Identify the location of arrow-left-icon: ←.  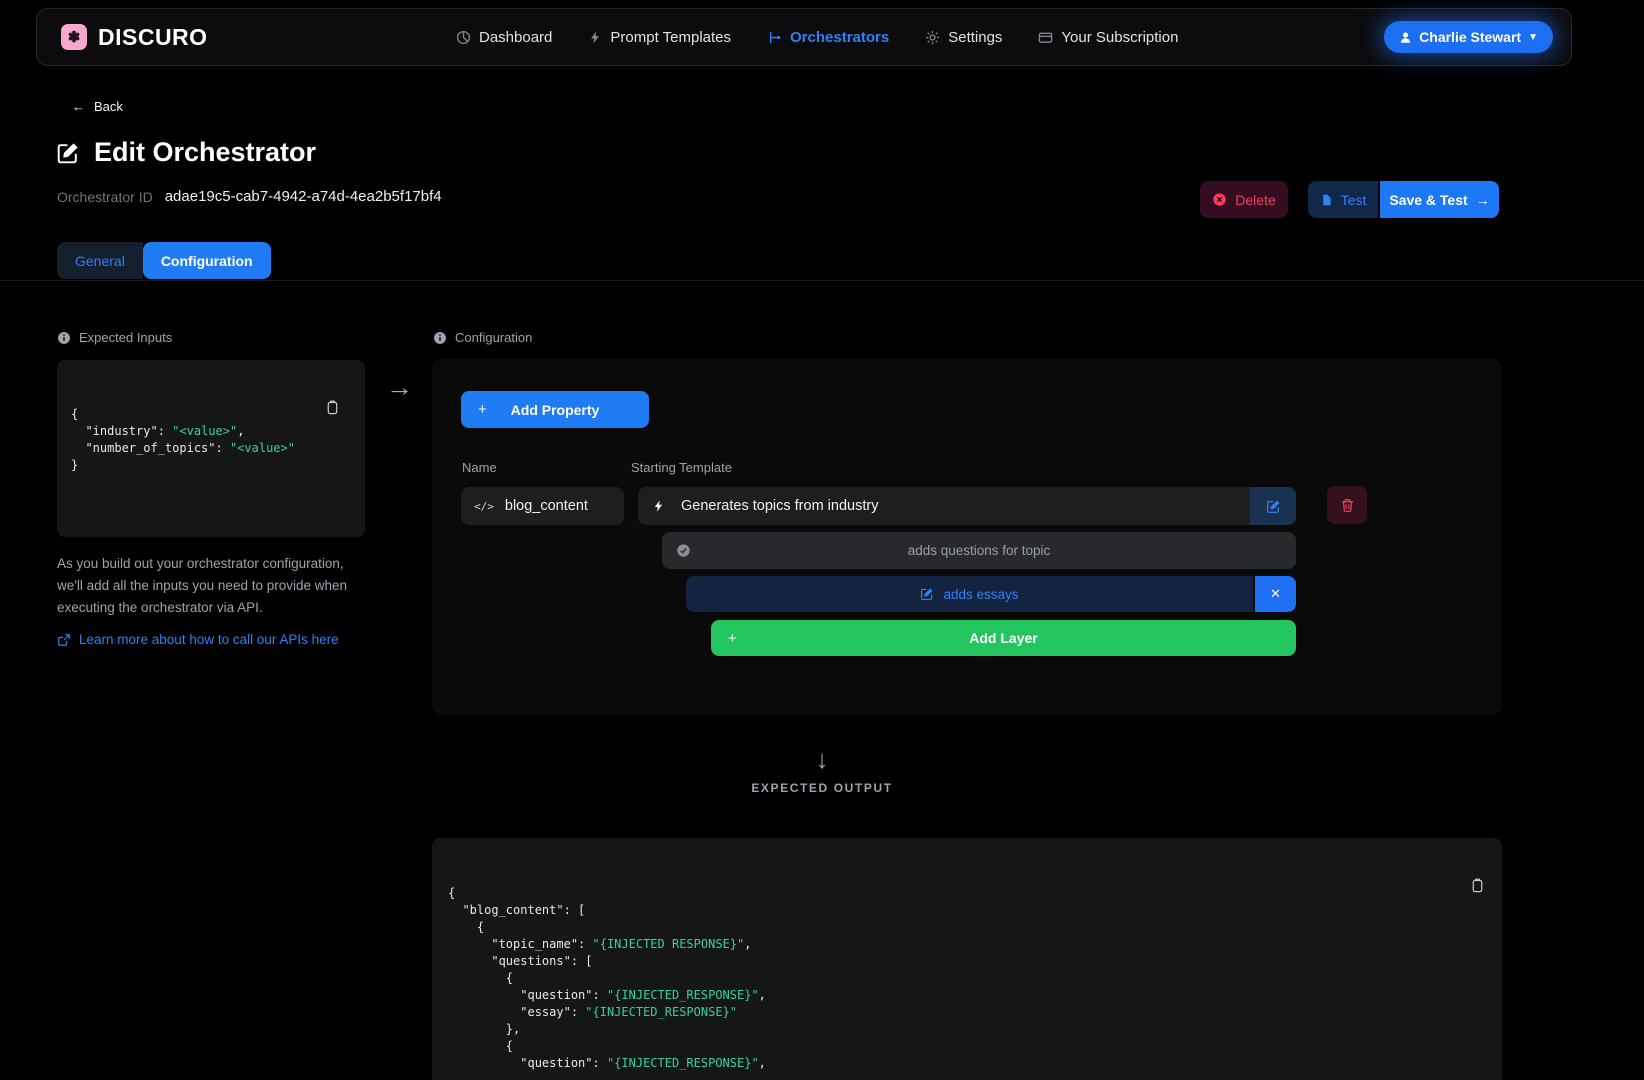
(78, 106).